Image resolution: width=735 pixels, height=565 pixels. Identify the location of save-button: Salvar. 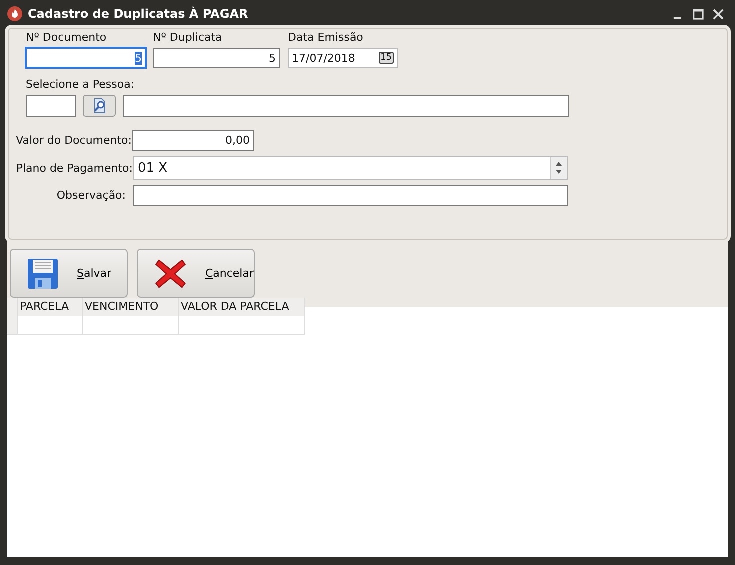
(69, 273).